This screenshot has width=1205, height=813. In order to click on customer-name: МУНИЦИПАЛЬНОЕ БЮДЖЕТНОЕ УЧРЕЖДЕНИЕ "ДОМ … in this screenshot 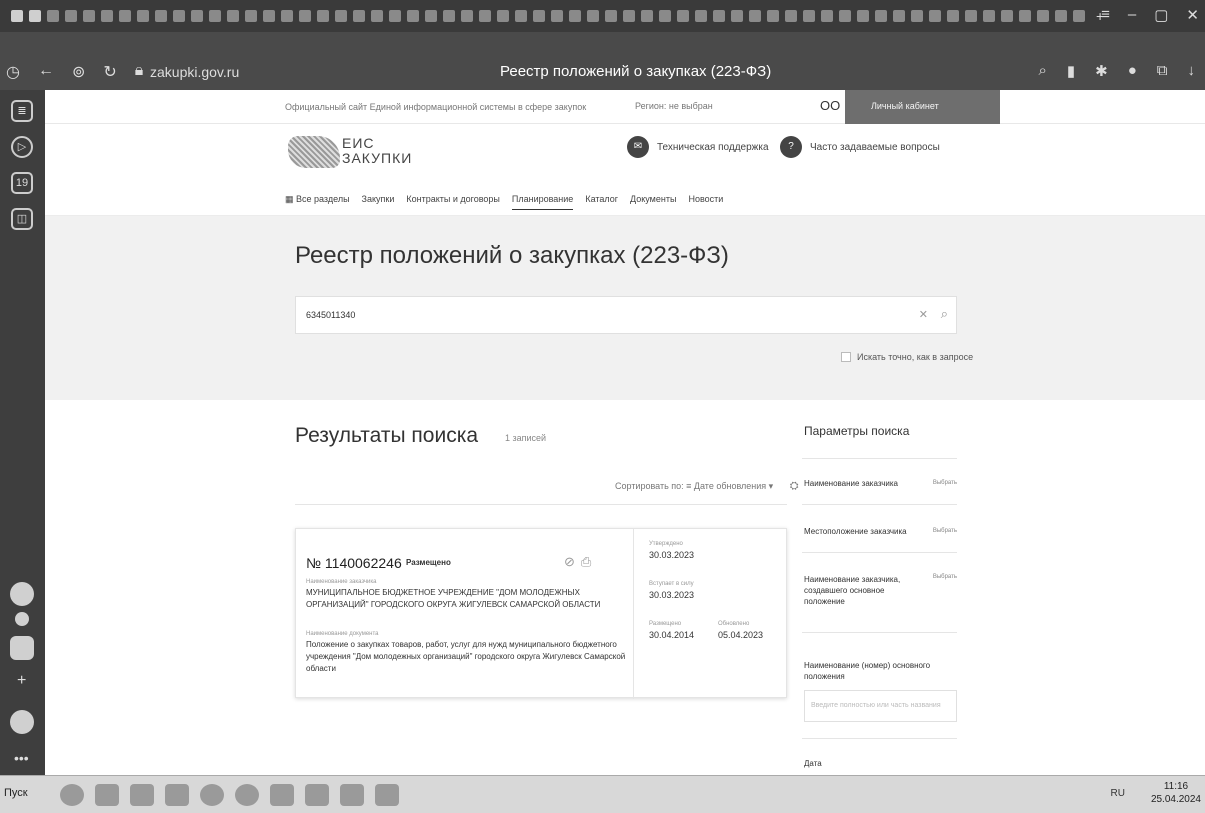, I will do `click(466, 599)`.